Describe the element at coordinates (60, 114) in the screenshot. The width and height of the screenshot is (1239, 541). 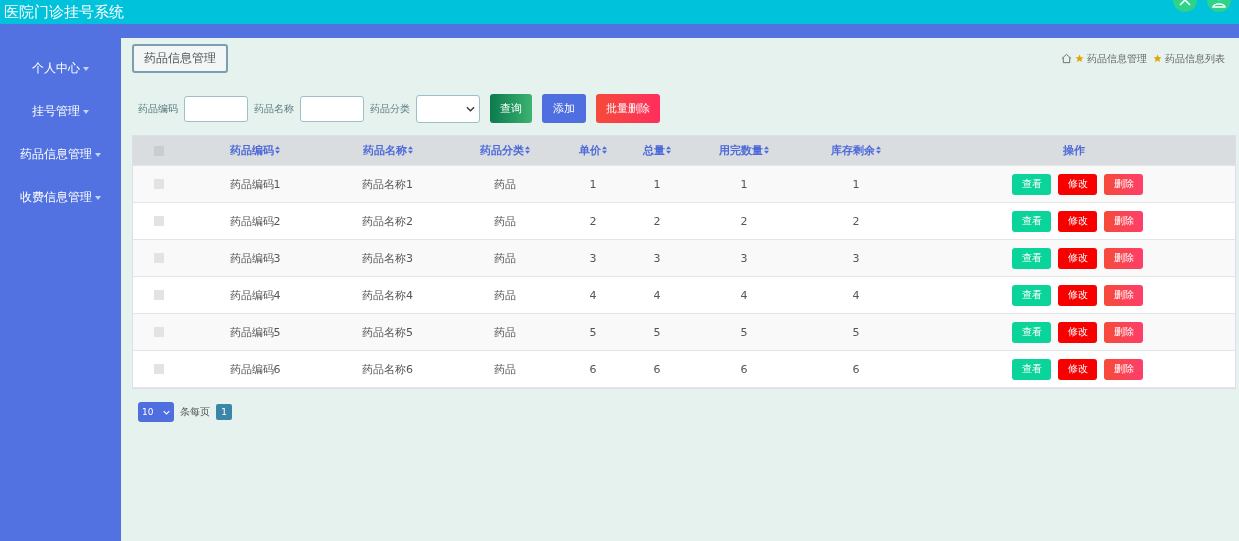
I see `sidebar-item: 挂号管理` at that location.